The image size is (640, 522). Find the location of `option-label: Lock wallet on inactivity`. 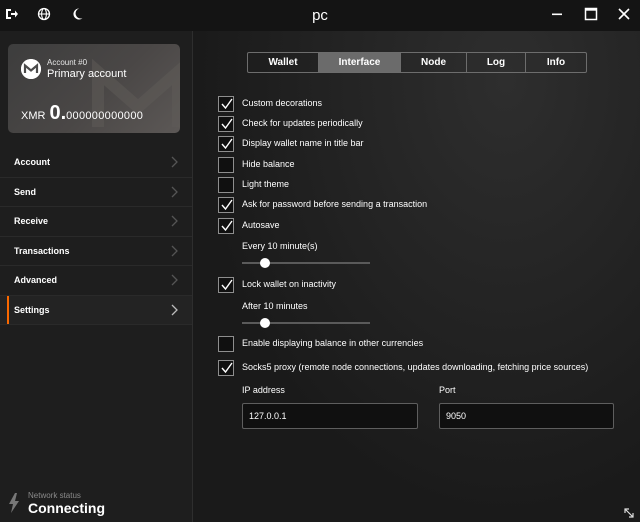

option-label: Lock wallet on inactivity is located at coordinates (289, 284).